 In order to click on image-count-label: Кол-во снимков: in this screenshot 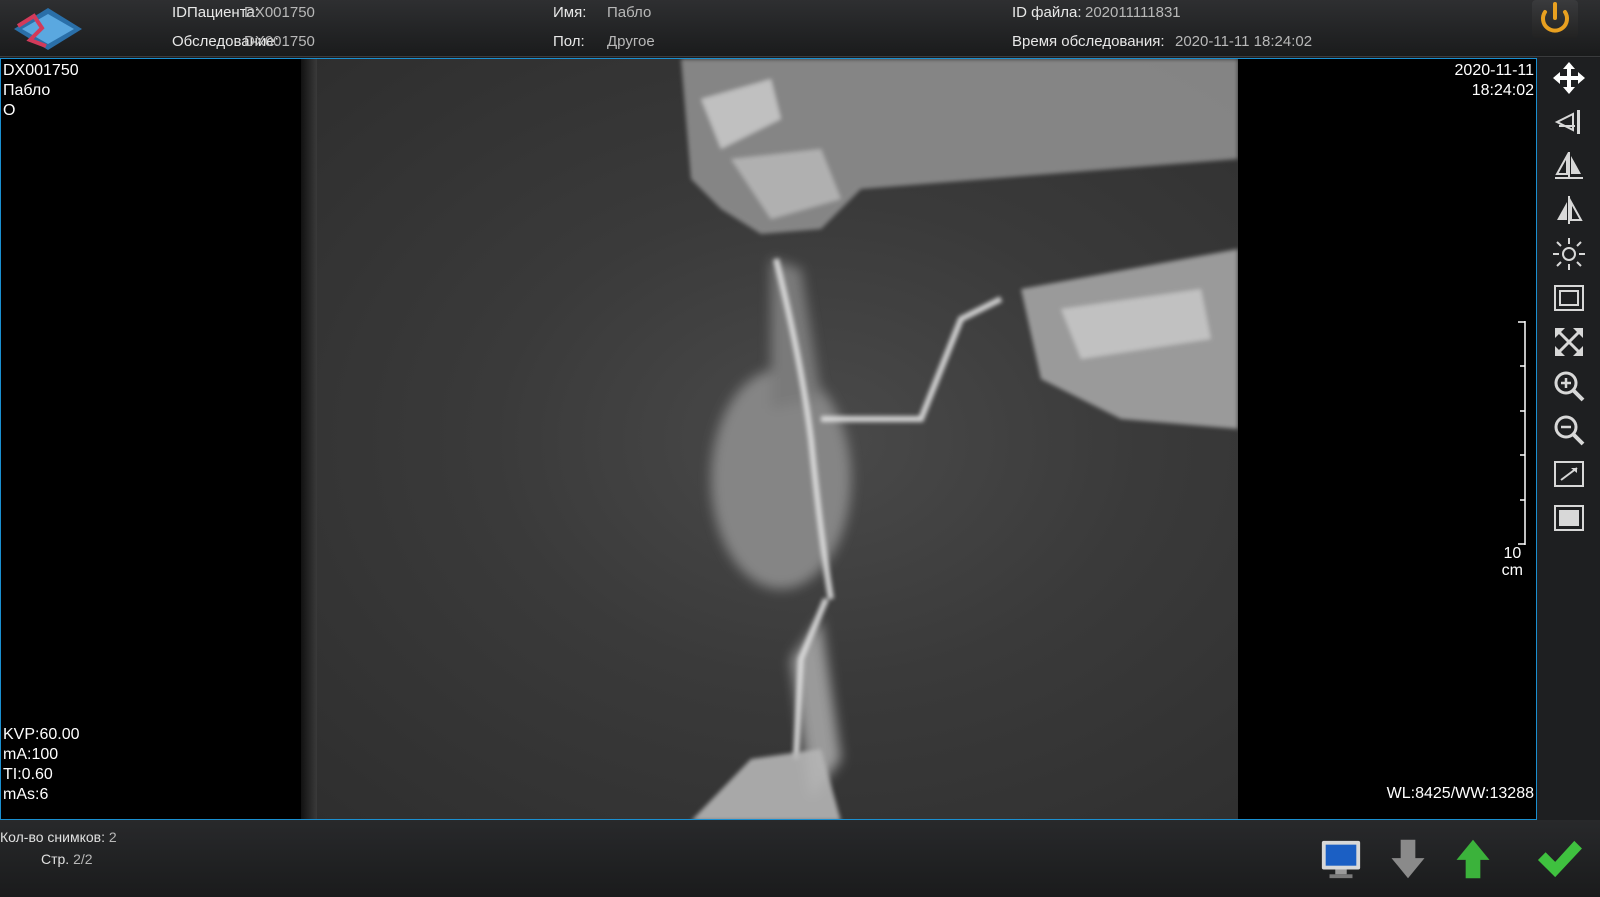, I will do `click(52, 837)`.